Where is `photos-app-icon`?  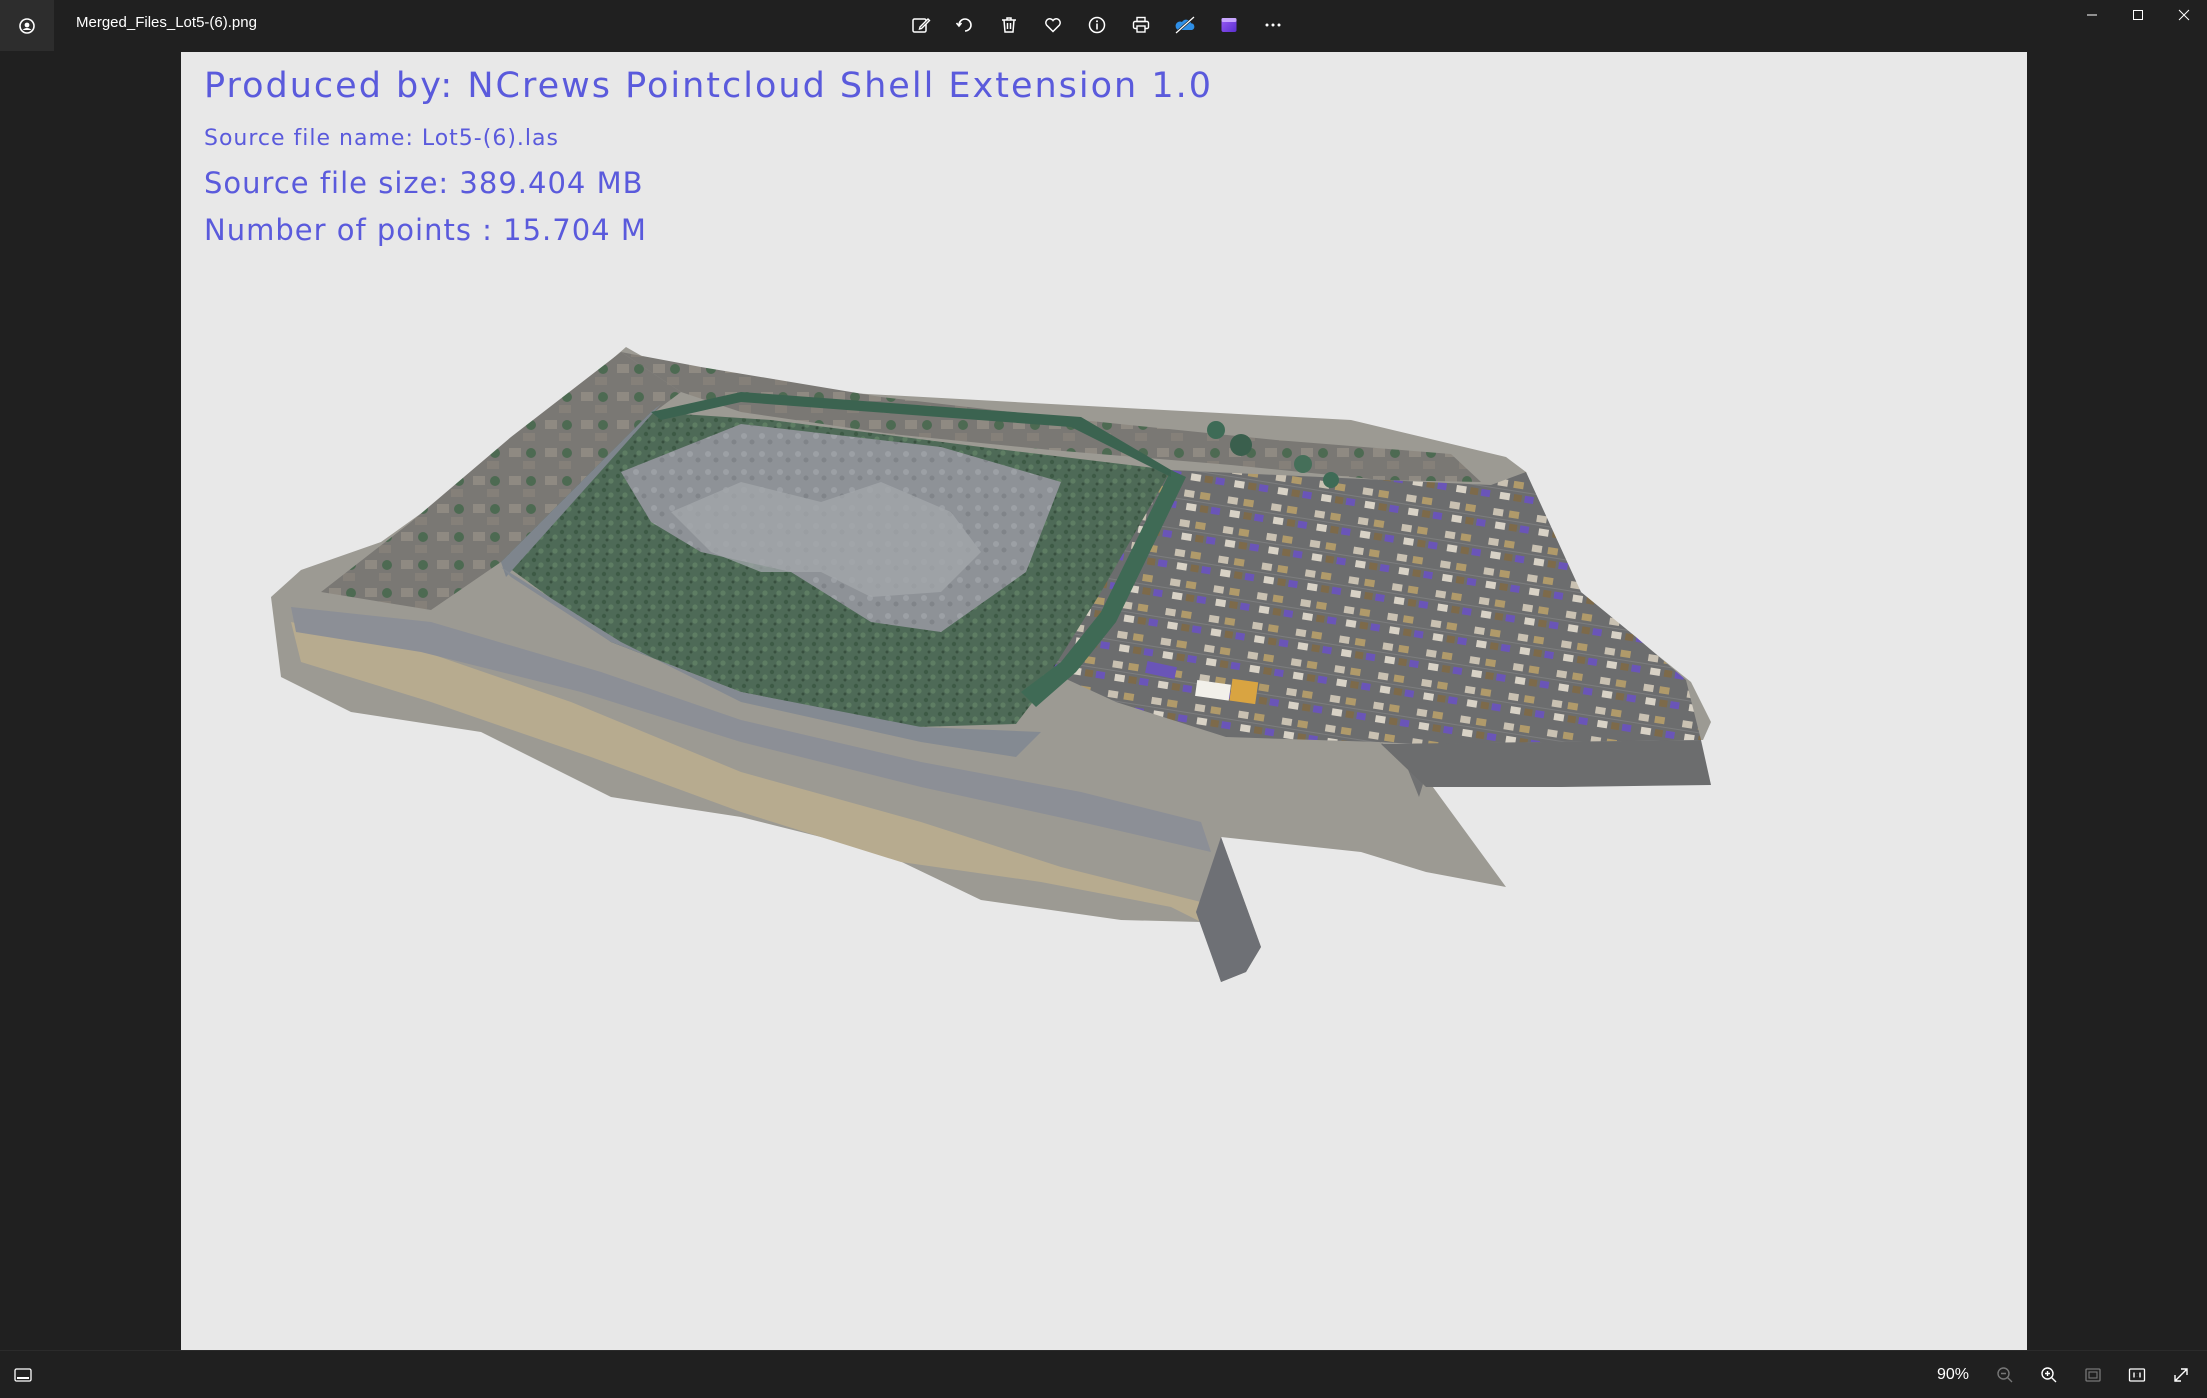 photos-app-icon is located at coordinates (27, 25).